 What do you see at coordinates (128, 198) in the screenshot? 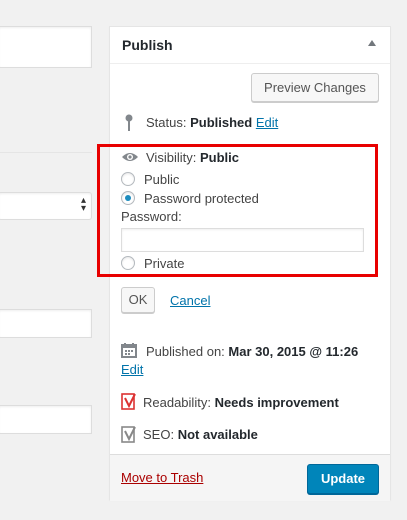
I see `radio-password-protected` at bounding box center [128, 198].